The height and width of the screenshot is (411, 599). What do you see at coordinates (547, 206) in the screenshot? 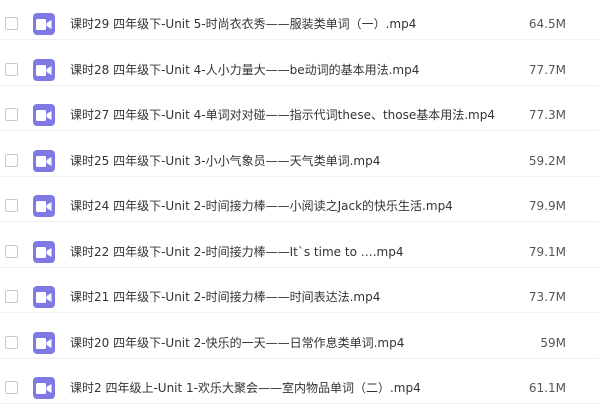
I see `file-size: 79.9M` at bounding box center [547, 206].